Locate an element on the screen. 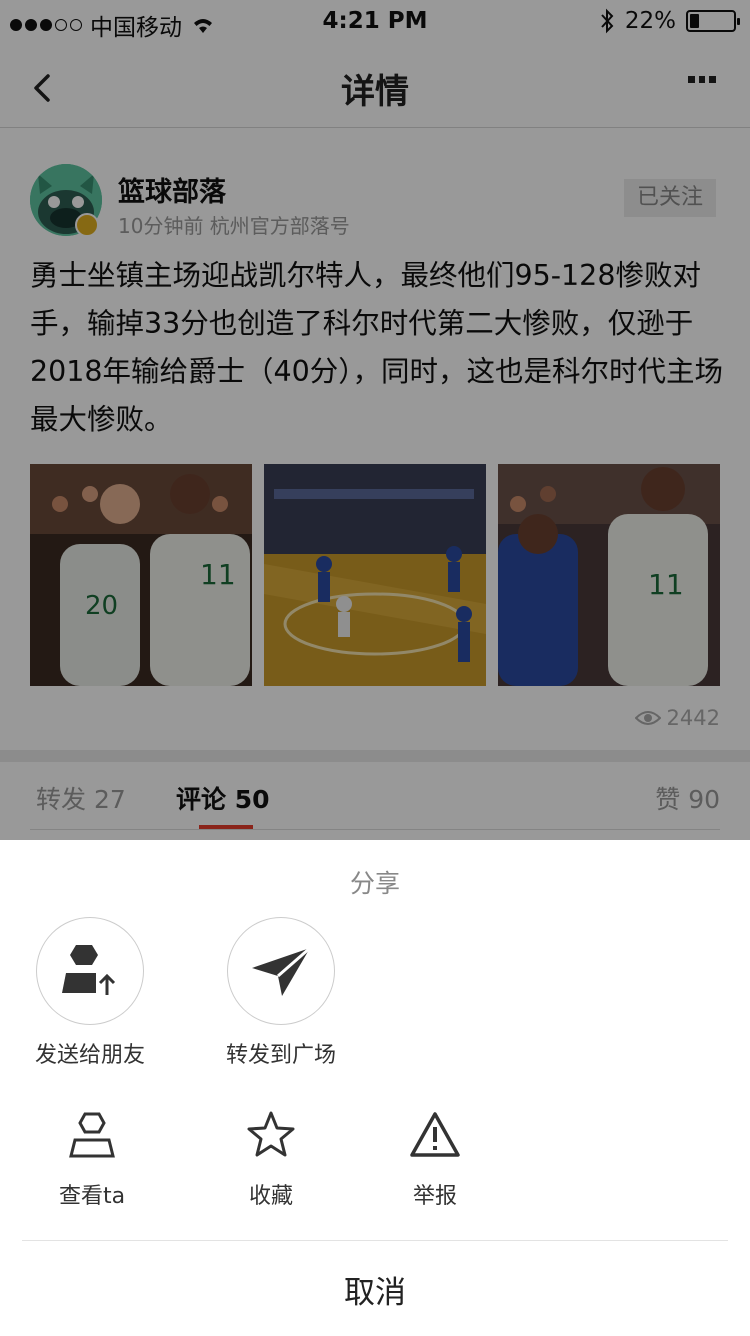  warning-icon is located at coordinates (435, 1134).